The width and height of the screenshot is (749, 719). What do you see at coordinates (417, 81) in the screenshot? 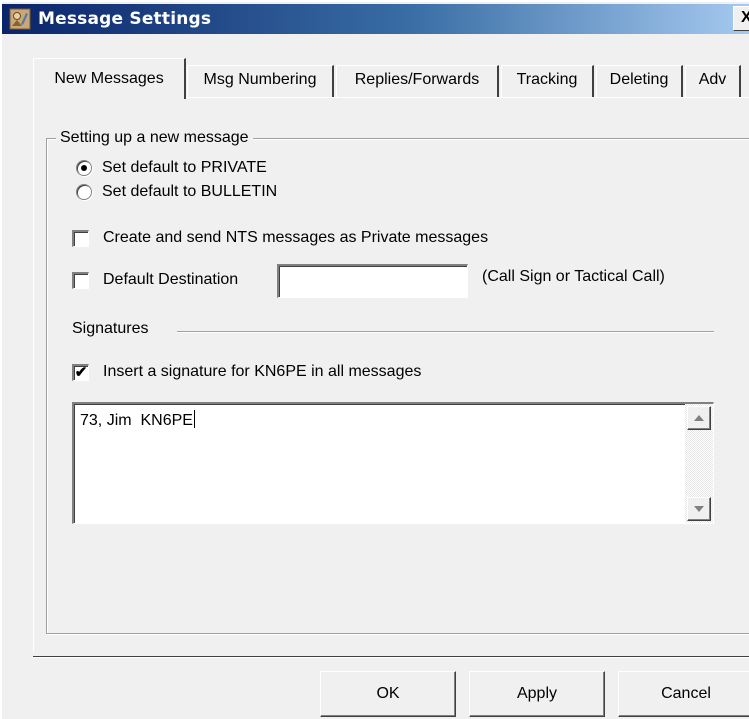
I see `tab-replies-forwards: Replies/Forwards` at bounding box center [417, 81].